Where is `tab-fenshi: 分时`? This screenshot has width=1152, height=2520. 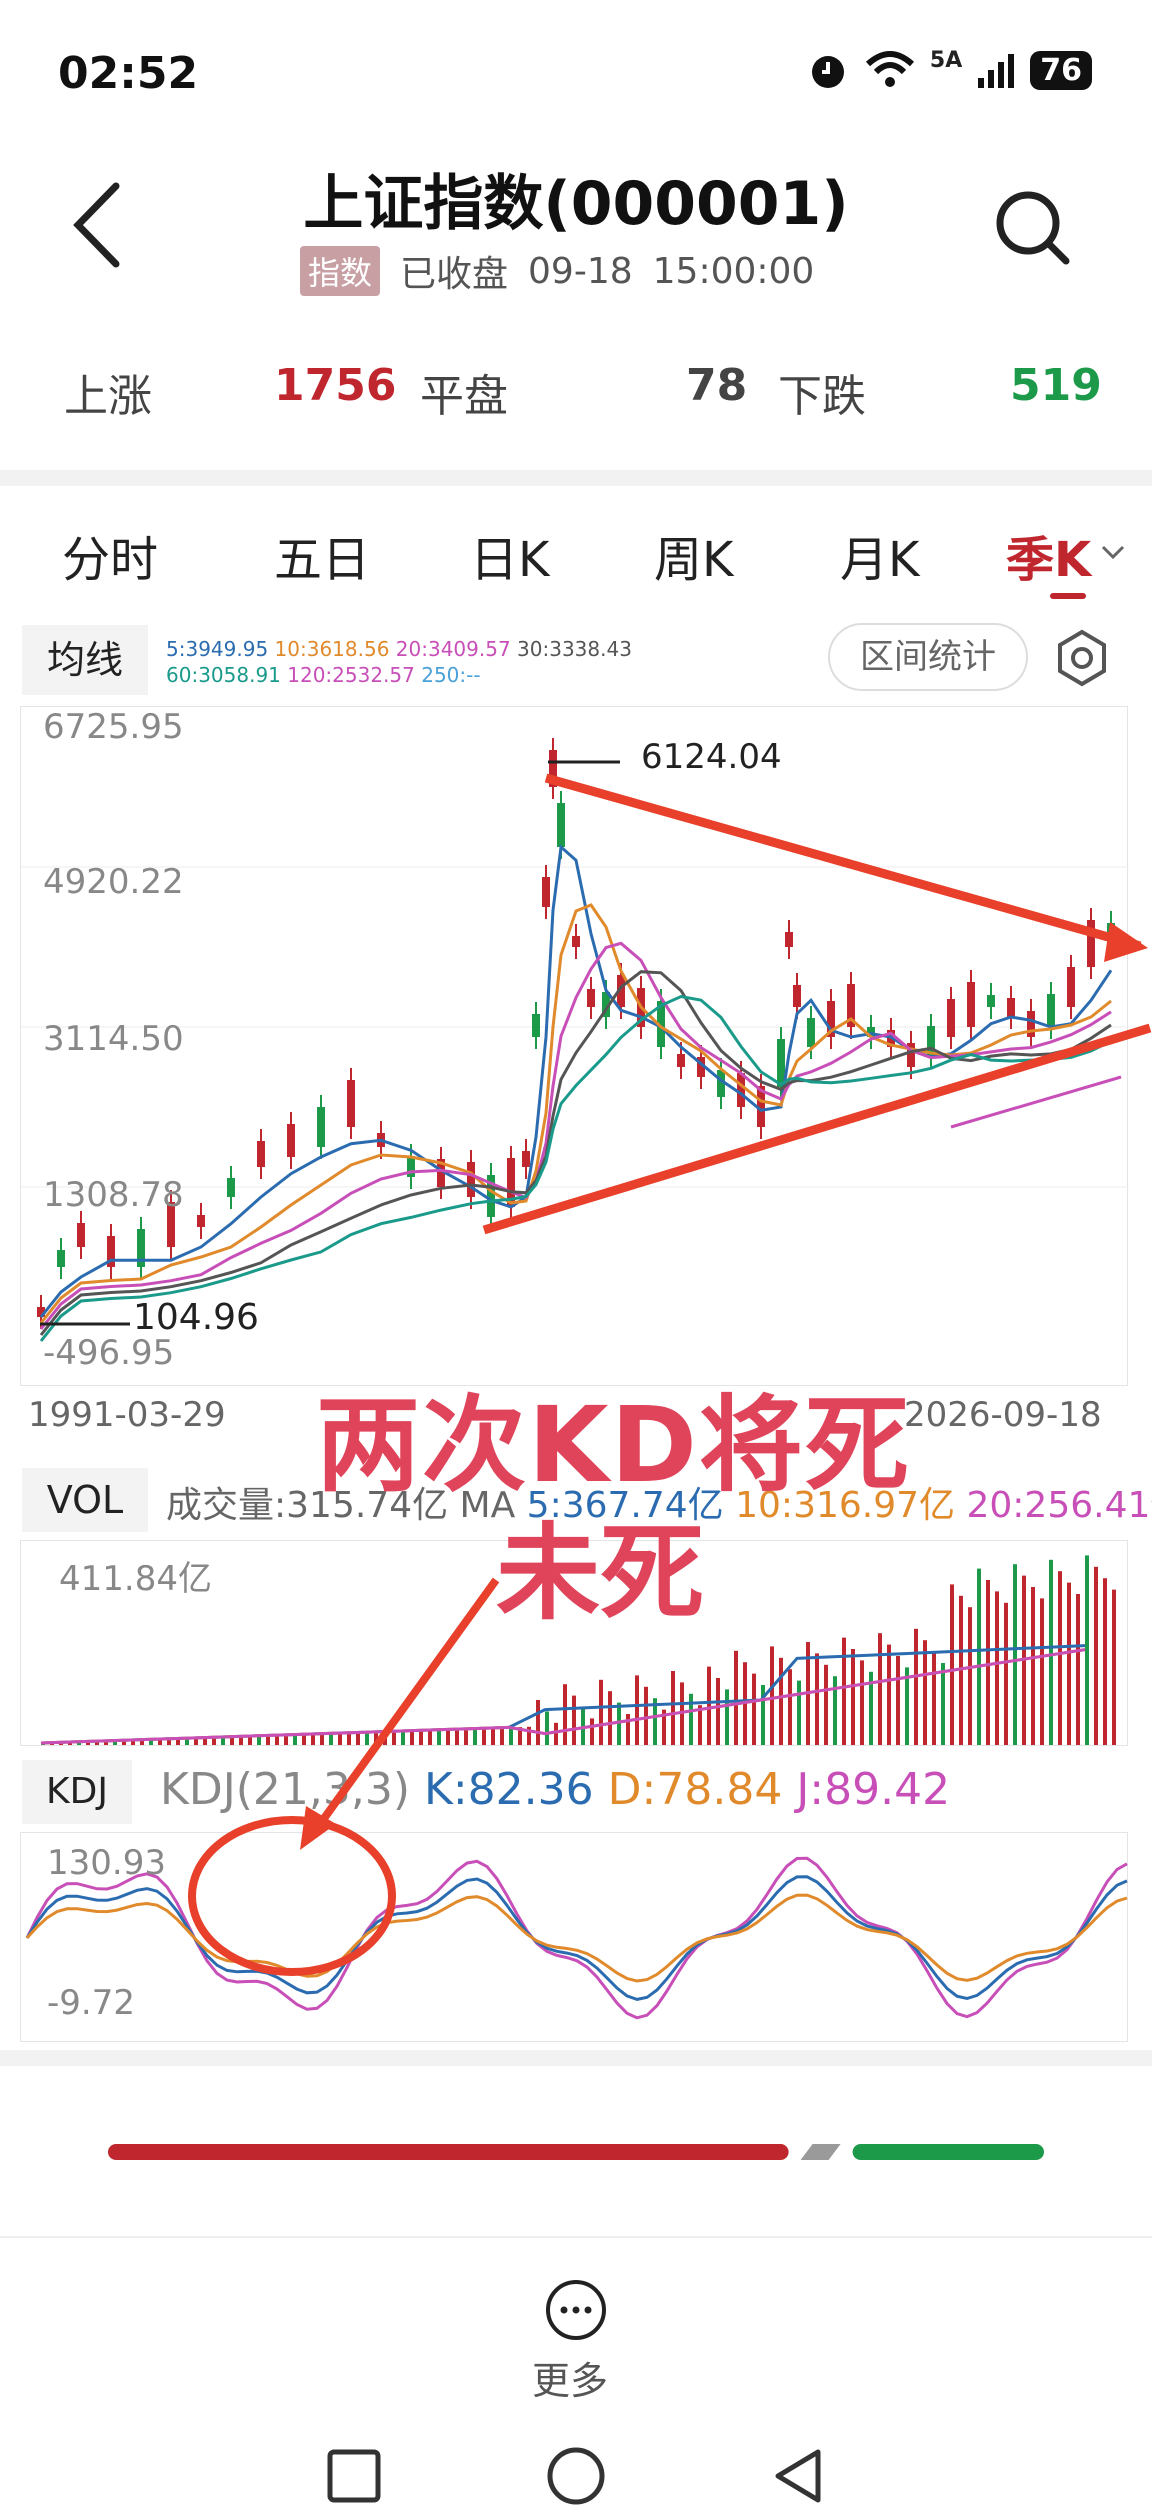
tab-fenshi: 分时 is located at coordinates (110, 555).